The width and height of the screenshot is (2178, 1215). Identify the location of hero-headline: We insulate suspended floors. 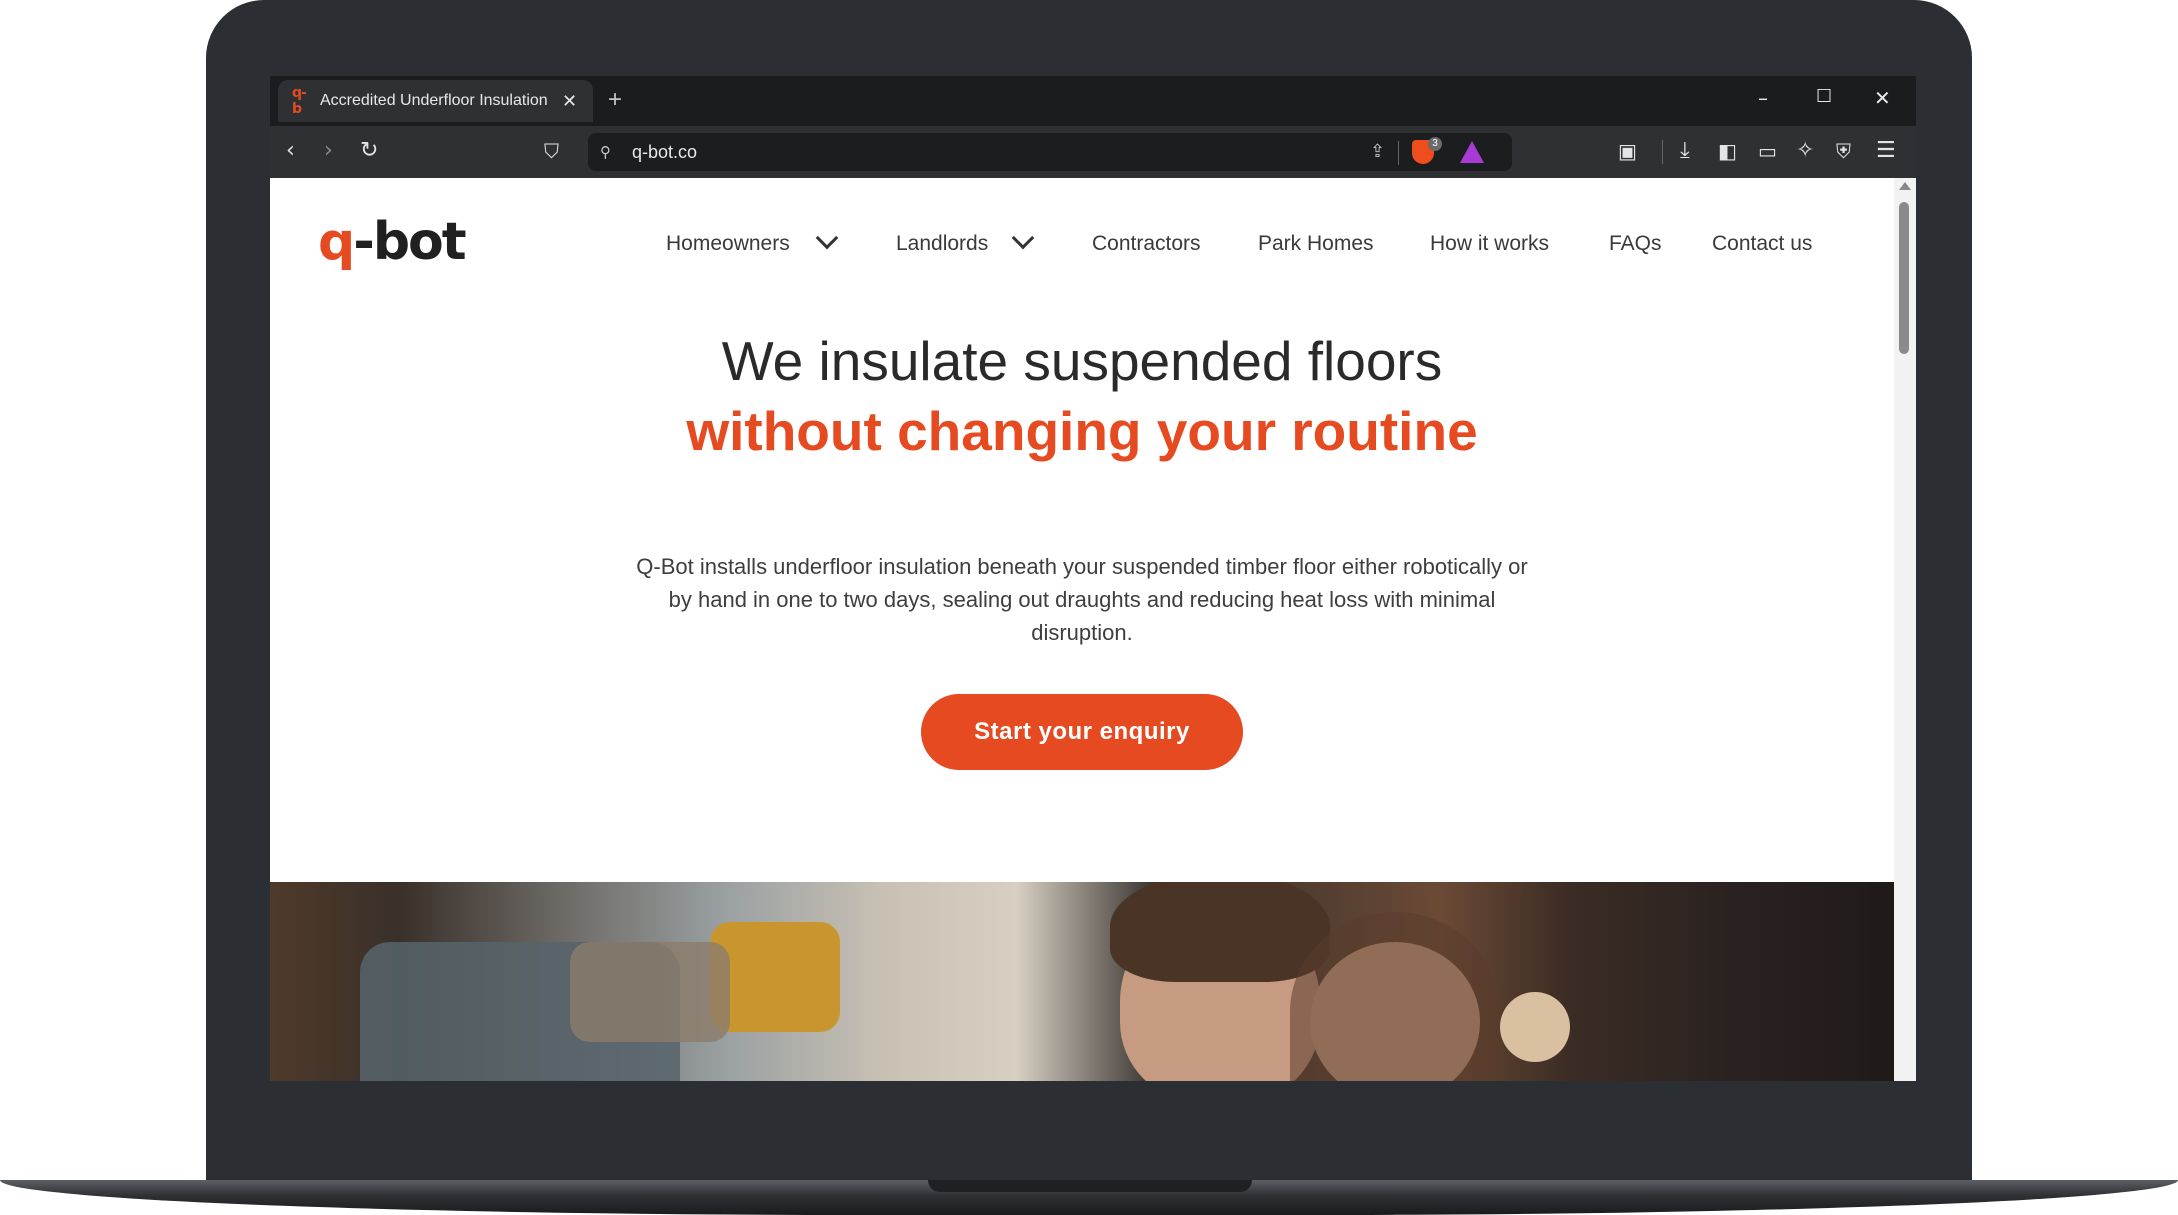
(1082, 361).